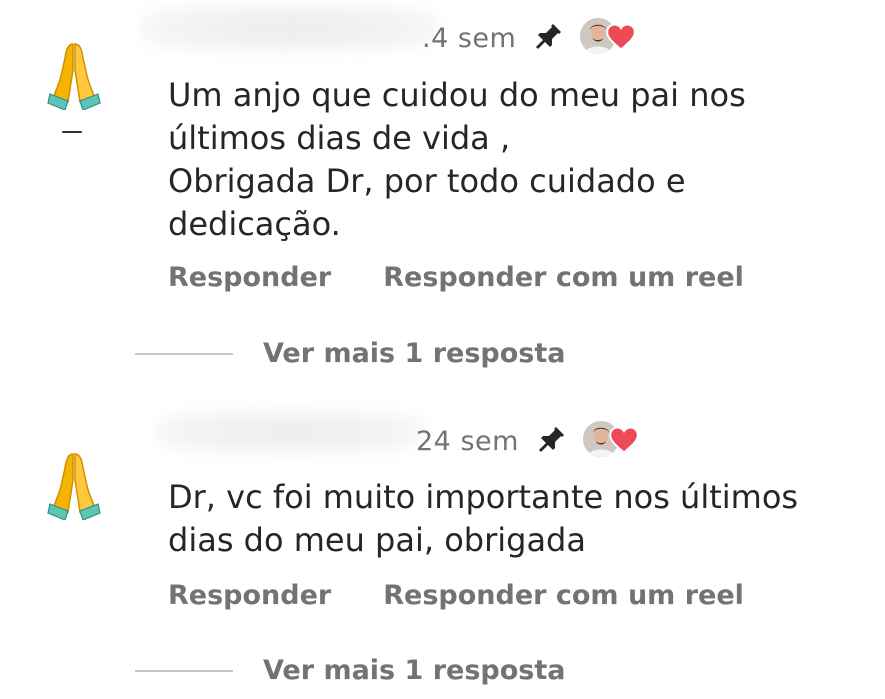 Image resolution: width=885 pixels, height=699 pixels. I want to click on comment-meta: .4 sem, so click(531, 38).